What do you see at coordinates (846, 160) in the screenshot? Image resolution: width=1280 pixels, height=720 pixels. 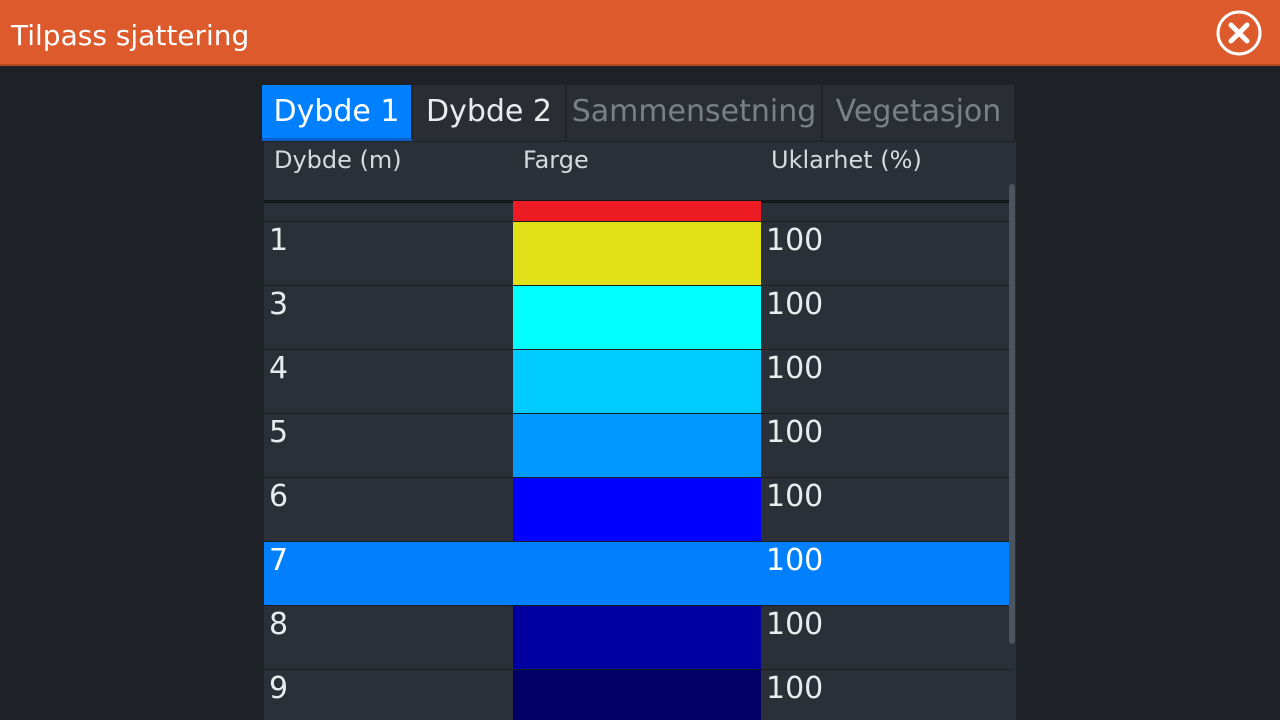 I see `column-header-opacity: Uklarhet (%)` at bounding box center [846, 160].